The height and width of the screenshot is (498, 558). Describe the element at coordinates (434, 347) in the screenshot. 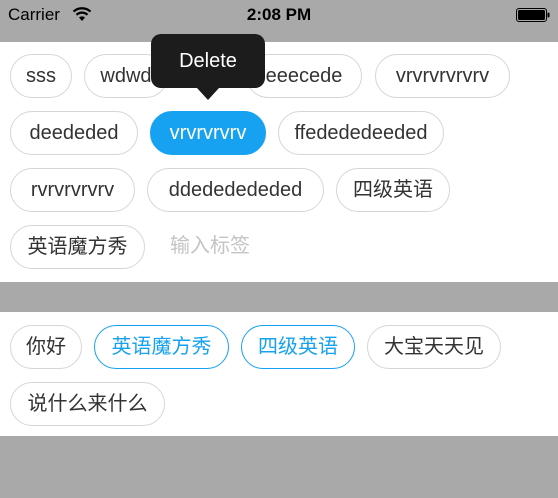

I see `suggested-tag-dabao-tiantianjian: 大宝天天见` at that location.